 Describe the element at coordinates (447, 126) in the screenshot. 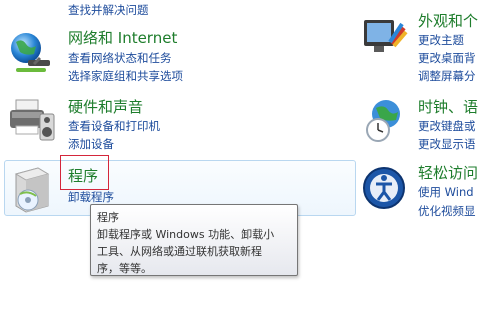

I see `change-keyboard-link: 更改键盘或` at that location.